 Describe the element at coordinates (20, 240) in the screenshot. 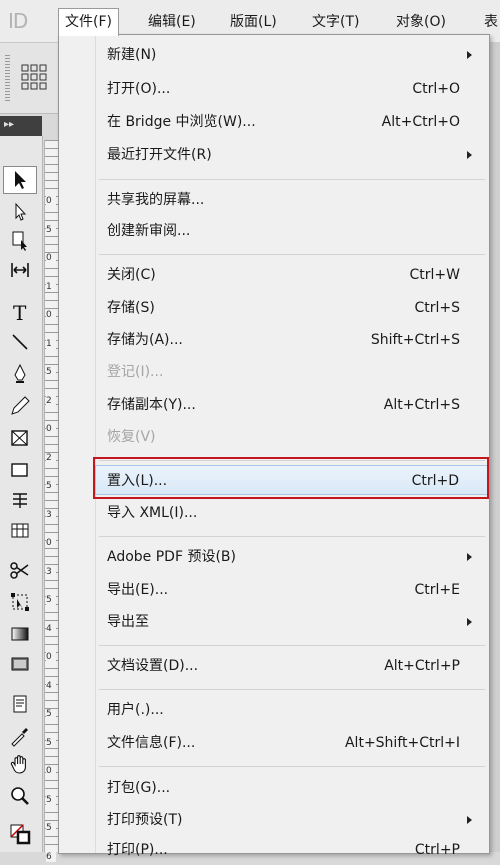

I see `page-tool-icon` at that location.